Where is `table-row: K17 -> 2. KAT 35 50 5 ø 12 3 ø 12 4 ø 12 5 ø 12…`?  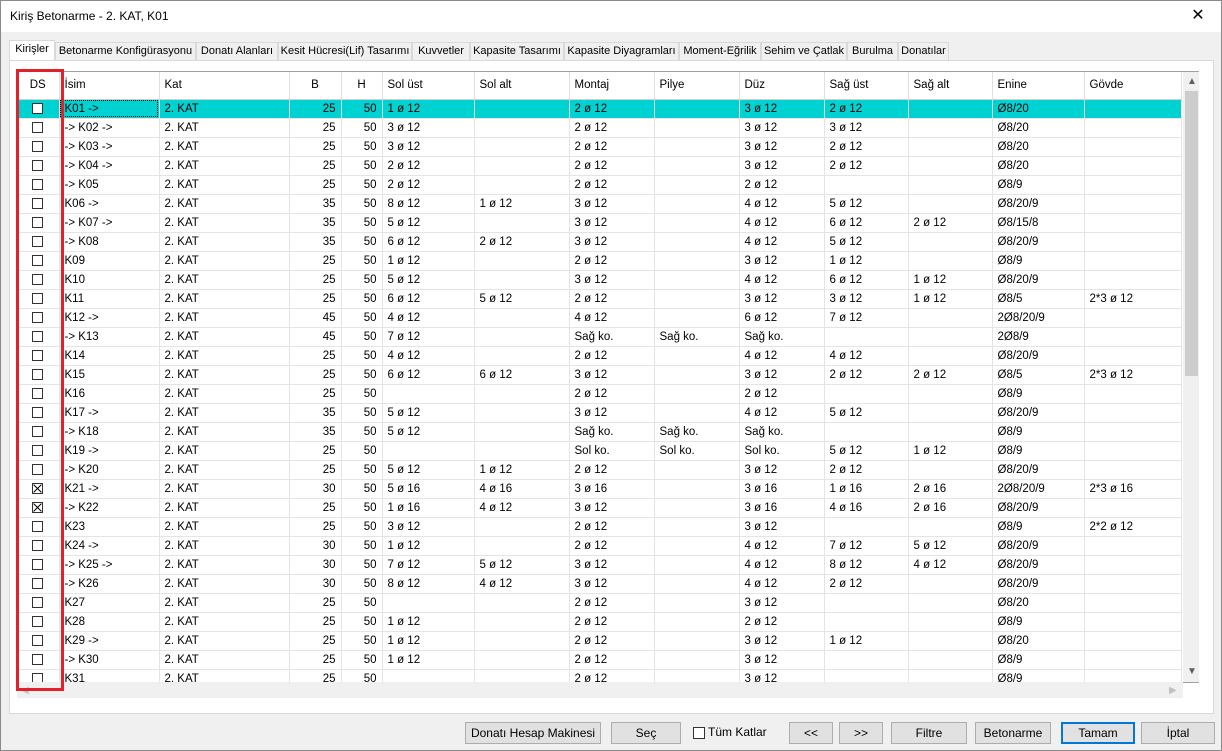
table-row: K17 -> 2. KAT 35 50 5 ø 12 3 ø 12 4 ø 12 5 ø 12… is located at coordinates (599, 413).